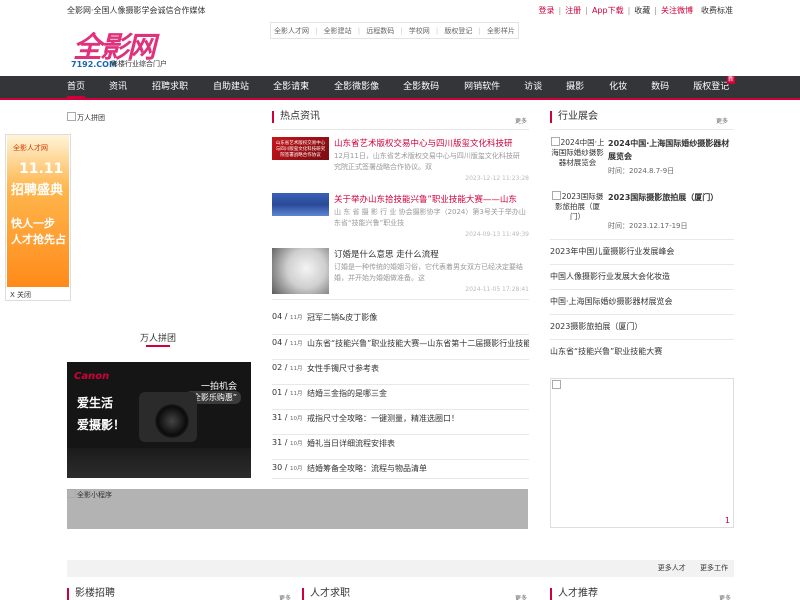 This screenshot has width=800, height=600. I want to click on nav-digital: 全影数码, so click(421, 87).